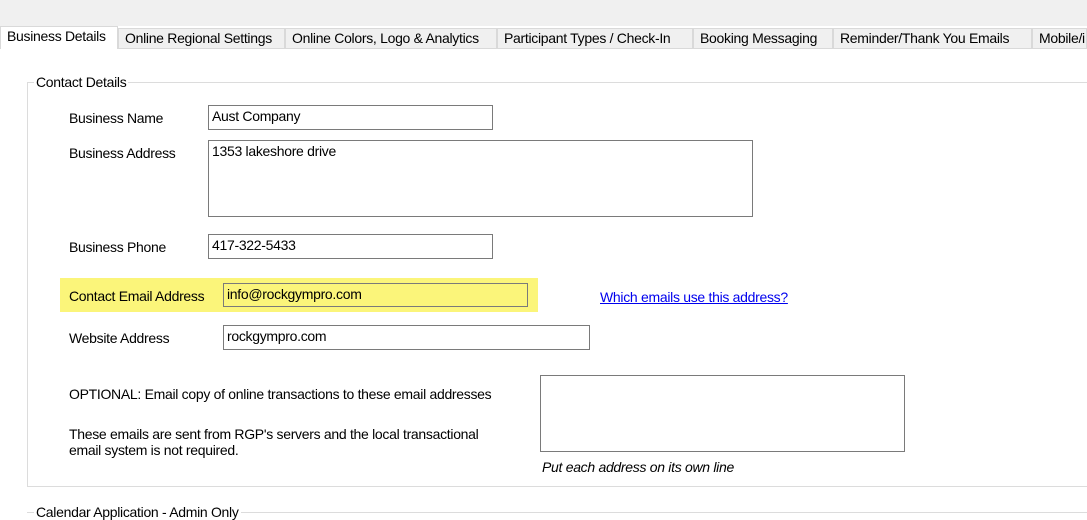  Describe the element at coordinates (116, 118) in the screenshot. I see `business-name-label: Business Name` at that location.